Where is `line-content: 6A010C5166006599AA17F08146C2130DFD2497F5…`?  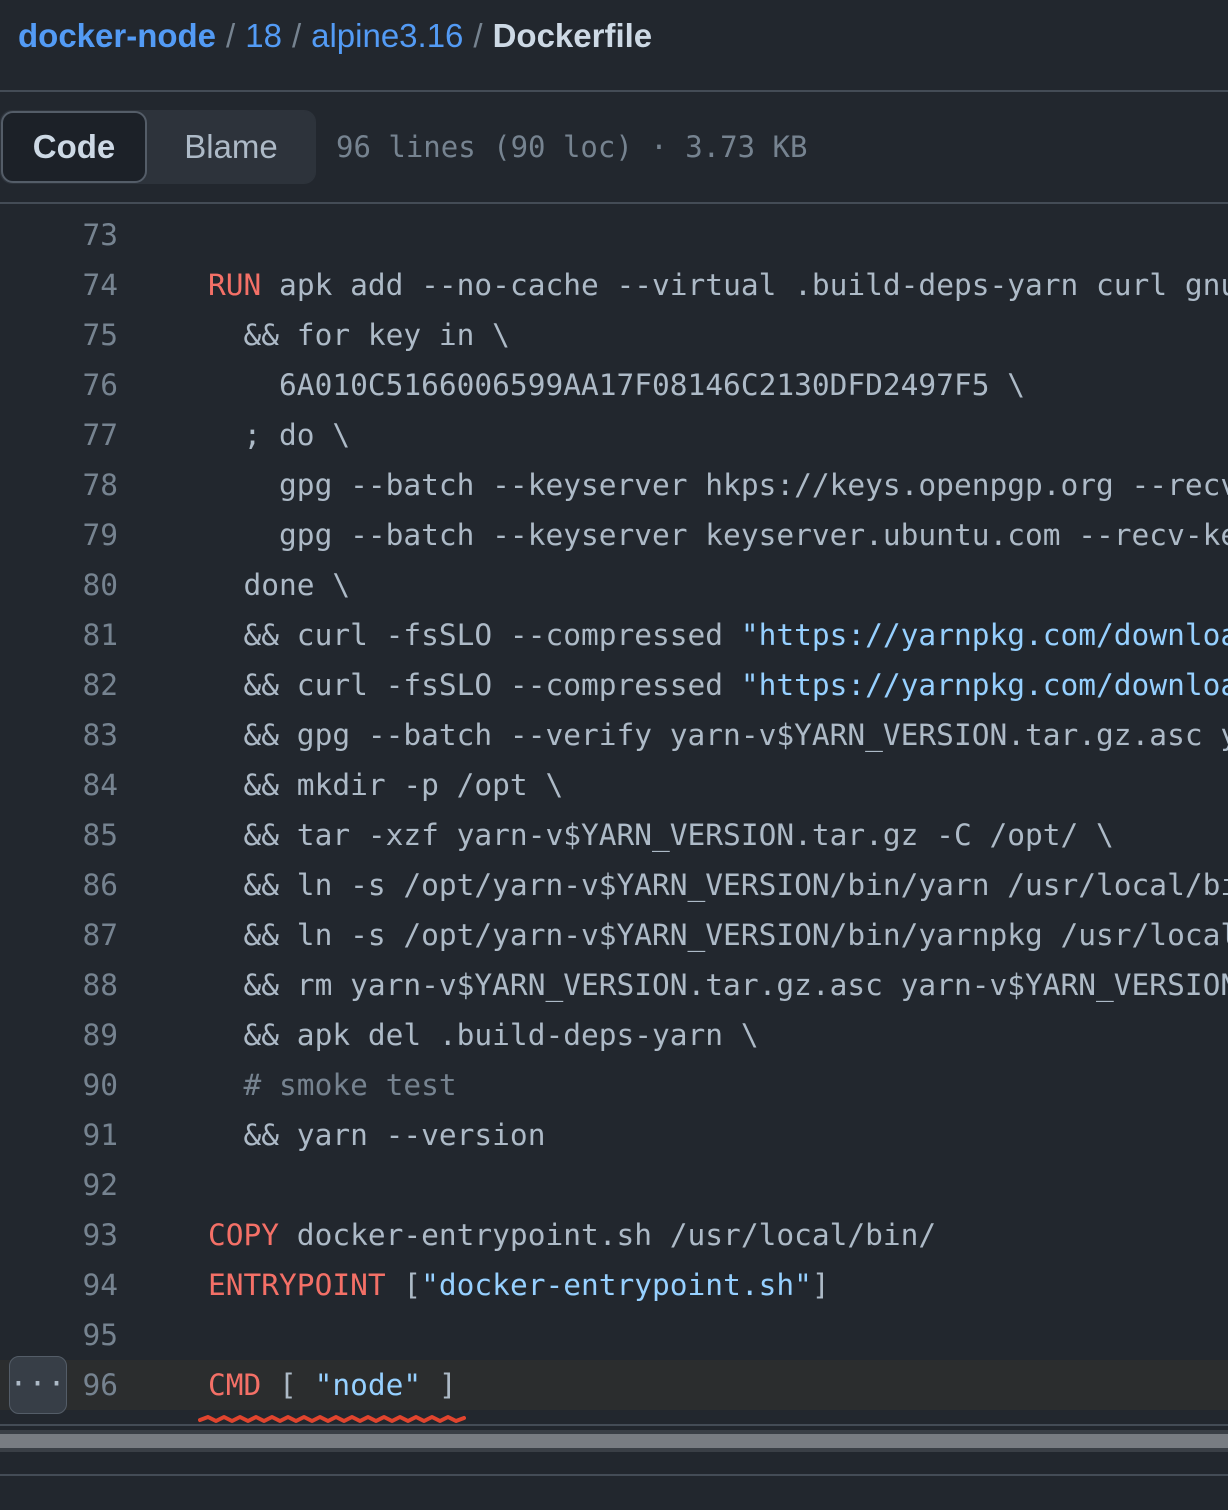 line-content: 6A010C5166006599AA17F08146C2130DFD2497F5… is located at coordinates (616, 385).